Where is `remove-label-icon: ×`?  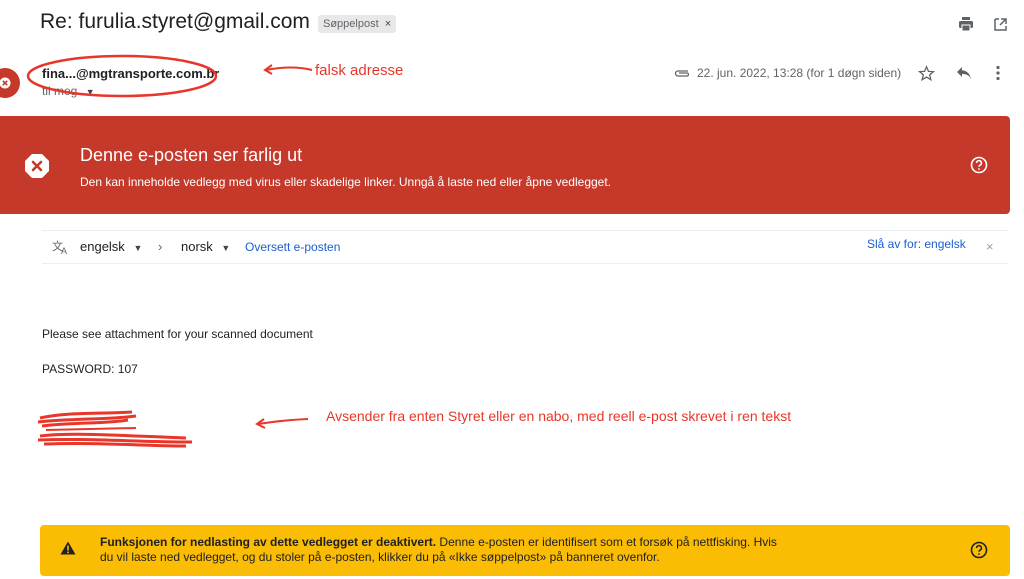 remove-label-icon: × is located at coordinates (388, 24).